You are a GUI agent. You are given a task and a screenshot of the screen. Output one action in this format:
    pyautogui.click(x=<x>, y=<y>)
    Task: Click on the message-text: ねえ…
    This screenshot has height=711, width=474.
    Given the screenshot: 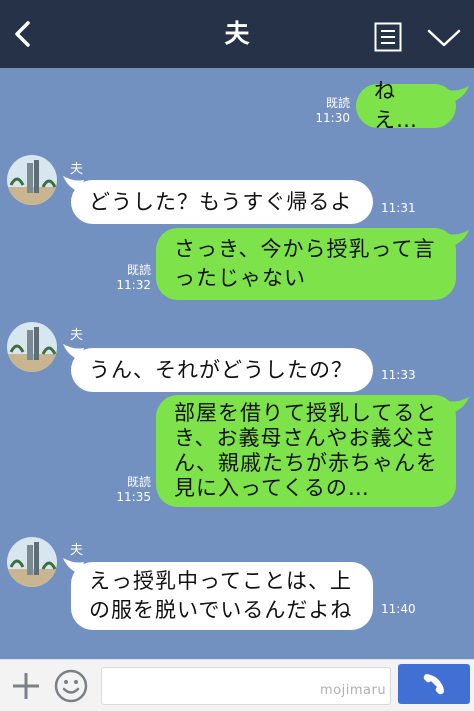 What is the action you would take?
    pyautogui.click(x=396, y=105)
    